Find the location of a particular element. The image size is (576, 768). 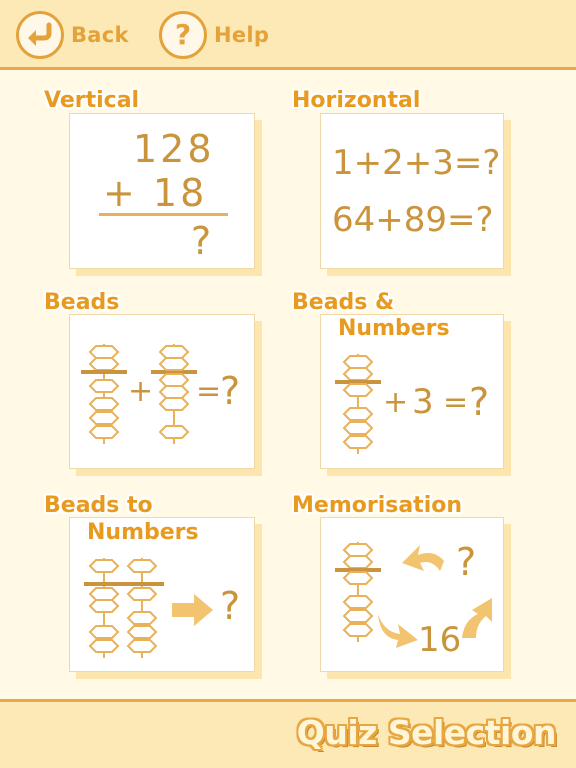

beads-numbers-plus: + is located at coordinates (396, 402).